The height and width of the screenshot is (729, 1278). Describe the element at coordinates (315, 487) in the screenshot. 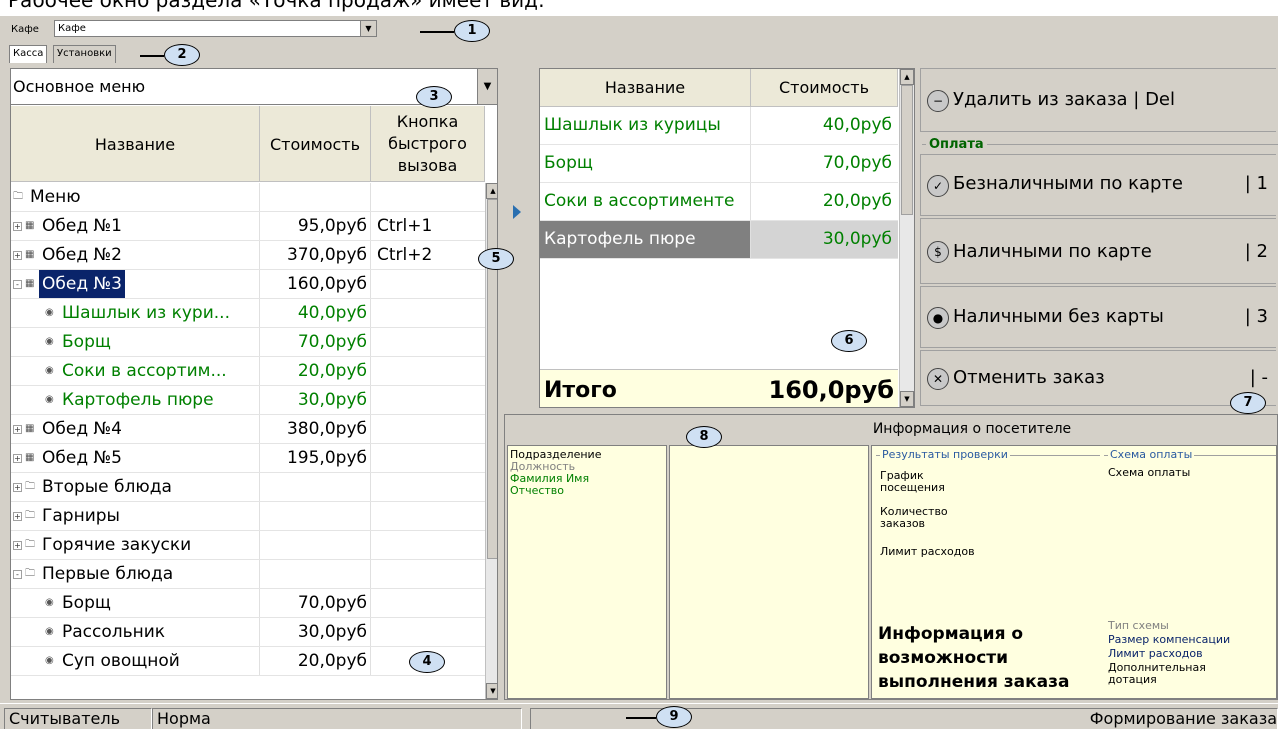

I see `tree-row-price` at that location.